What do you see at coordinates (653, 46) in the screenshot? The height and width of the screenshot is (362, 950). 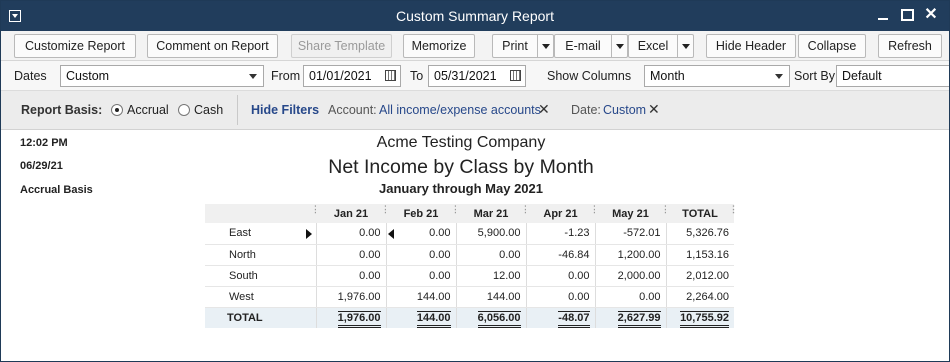 I see `excel-label: Excel` at bounding box center [653, 46].